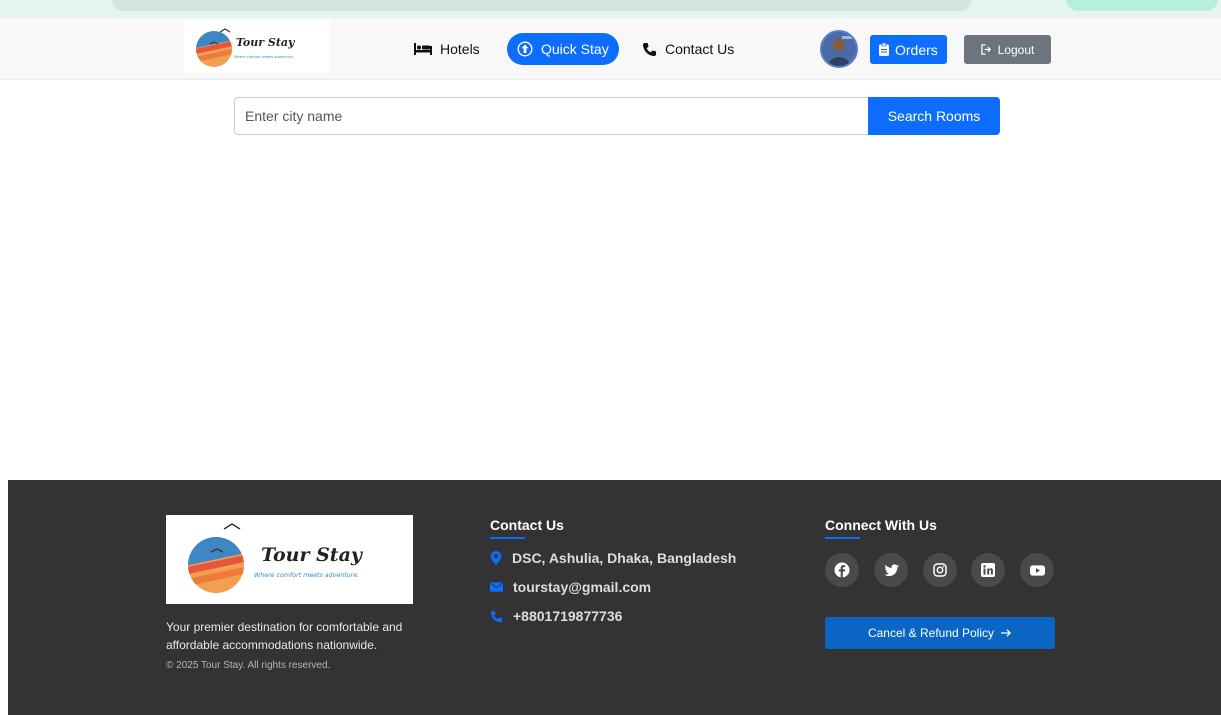 This screenshot has width=1221, height=715. What do you see at coordinates (423, 49) in the screenshot?
I see `bed-icon` at bounding box center [423, 49].